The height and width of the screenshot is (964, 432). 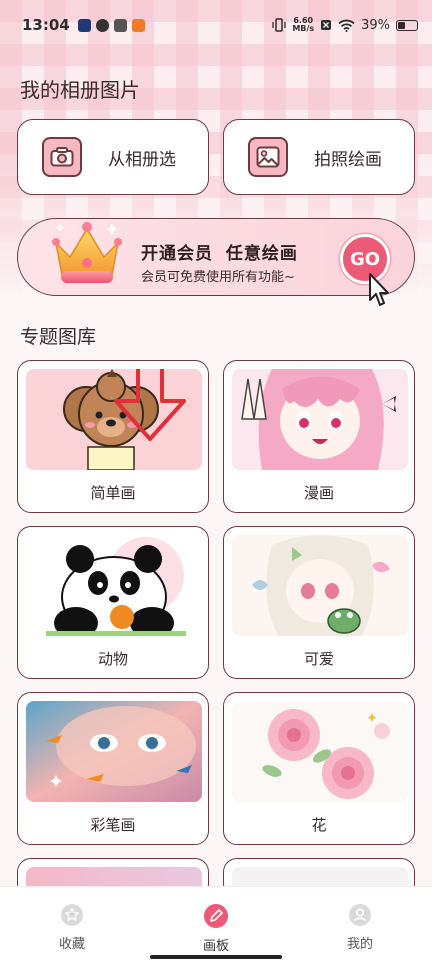 I want to click on nav-favorites: 收藏, so click(x=72, y=925).